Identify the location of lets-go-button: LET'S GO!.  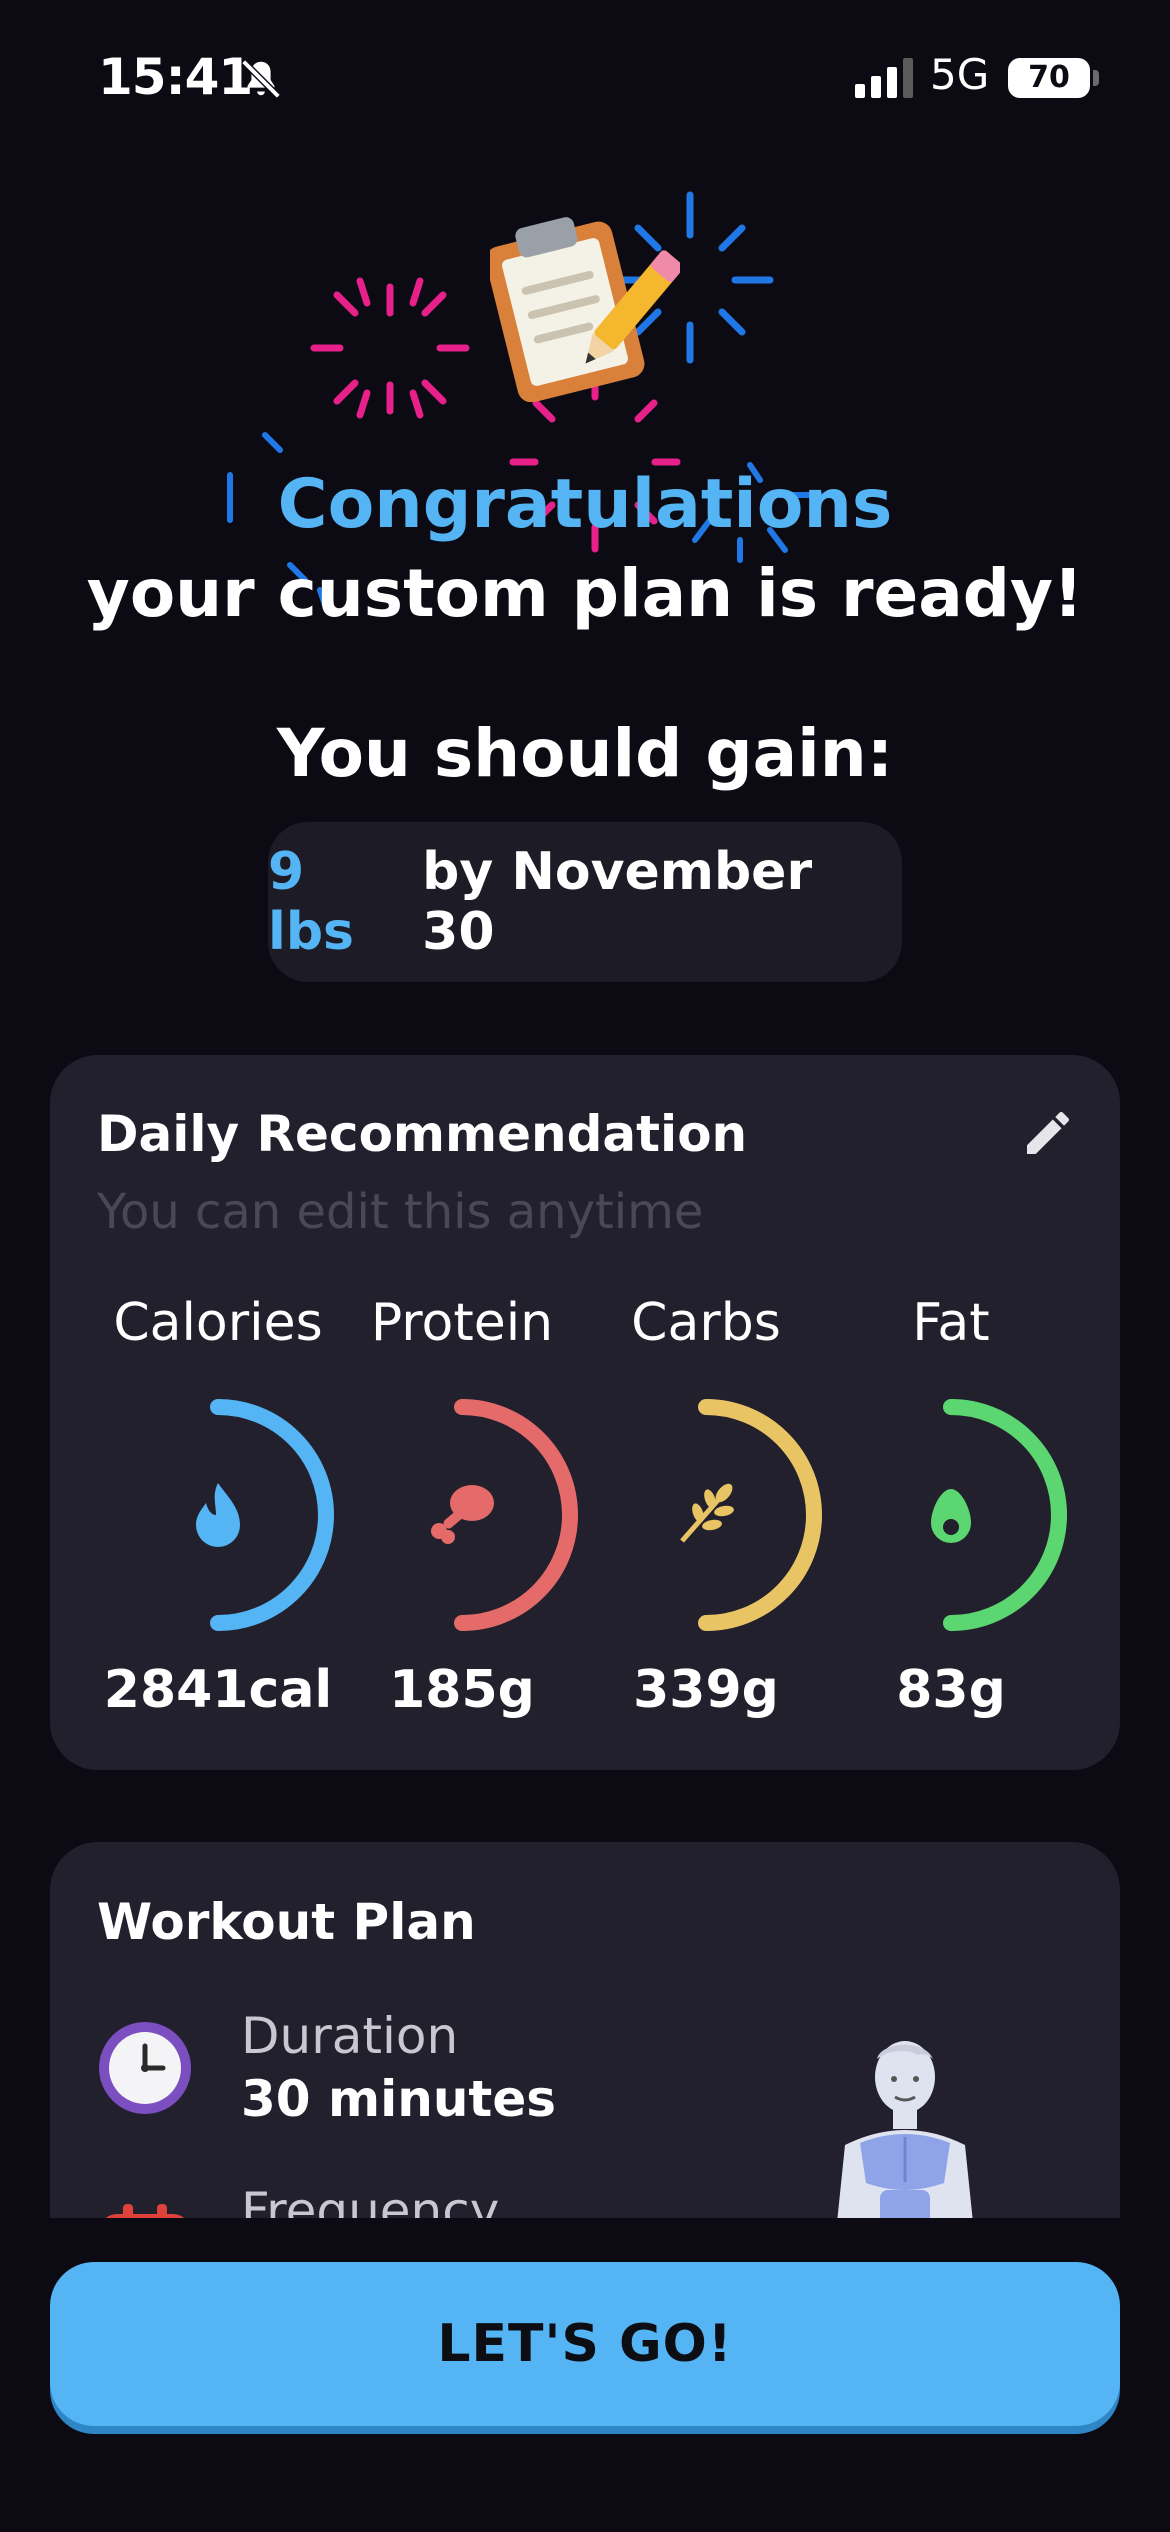
(585, 2344).